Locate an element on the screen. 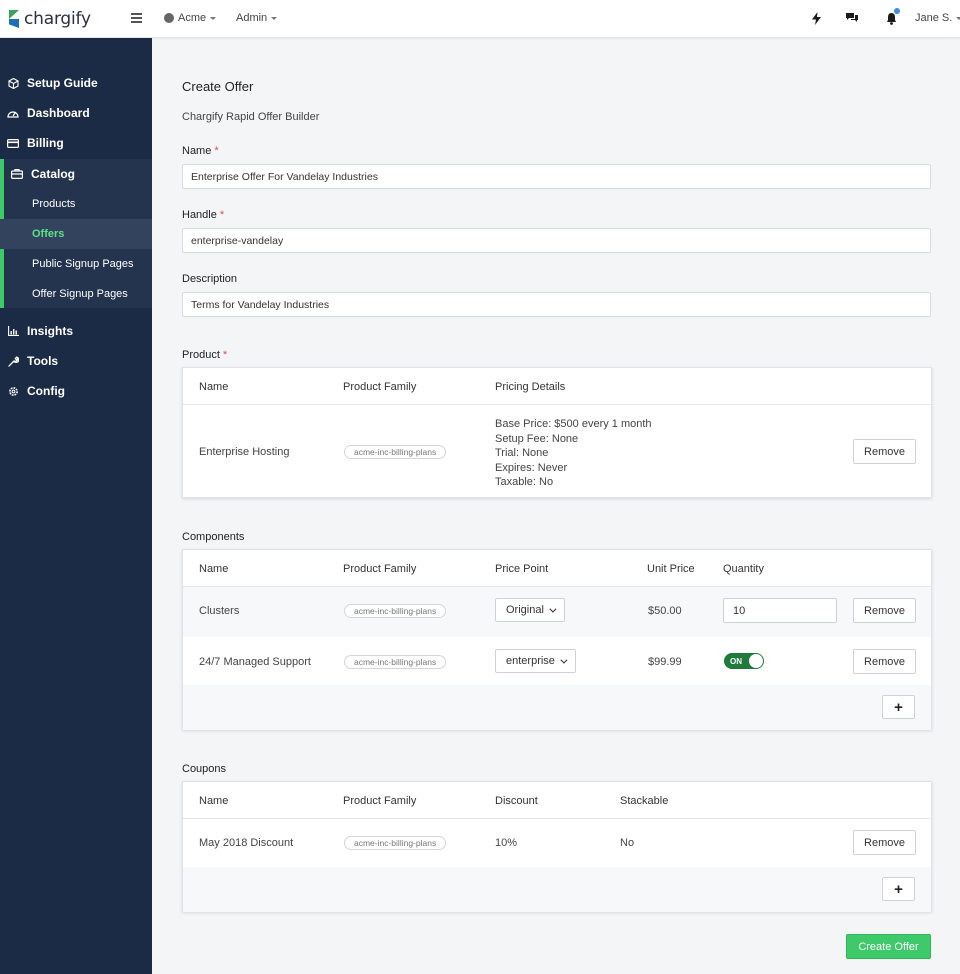  pricing-line: Trial: None is located at coordinates (522, 453).